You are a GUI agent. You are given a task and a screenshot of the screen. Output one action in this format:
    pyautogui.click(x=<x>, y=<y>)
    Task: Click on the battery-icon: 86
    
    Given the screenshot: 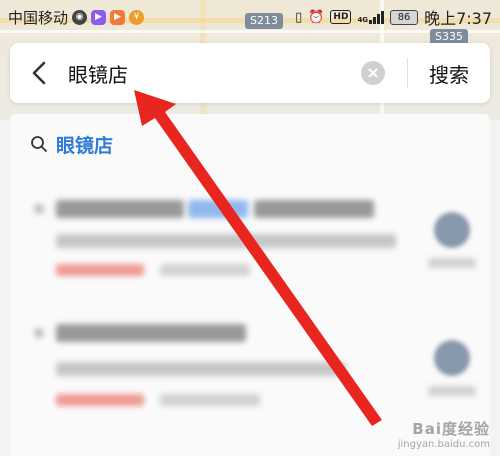 What is the action you would take?
    pyautogui.click(x=404, y=17)
    